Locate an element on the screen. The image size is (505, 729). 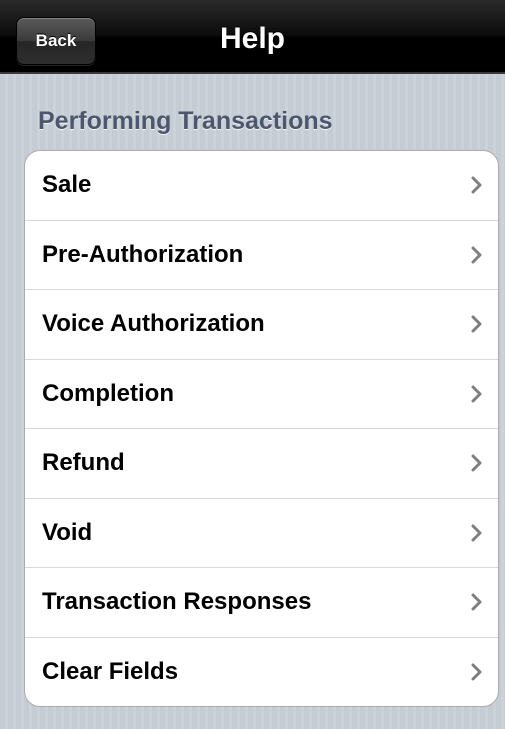
list-item-label: Pre-Authorization is located at coordinates (143, 254).